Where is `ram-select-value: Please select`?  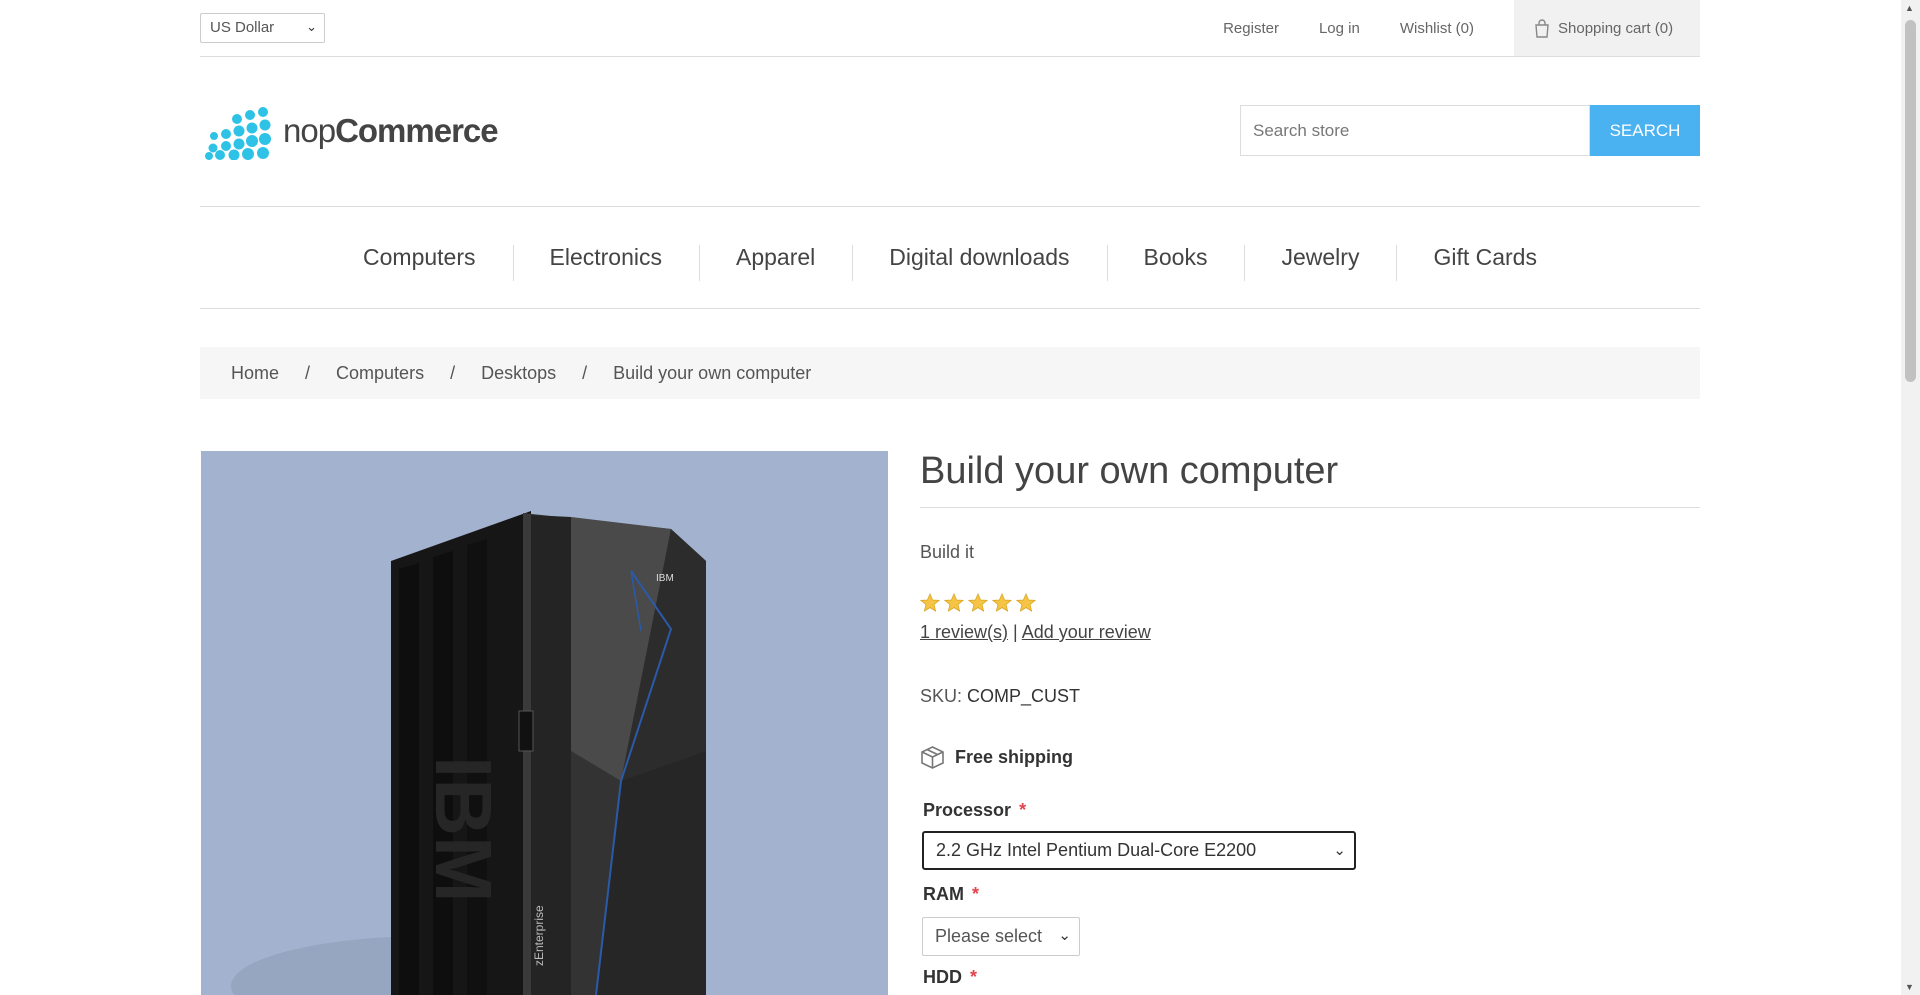
ram-select-value: Please select is located at coordinates (989, 936).